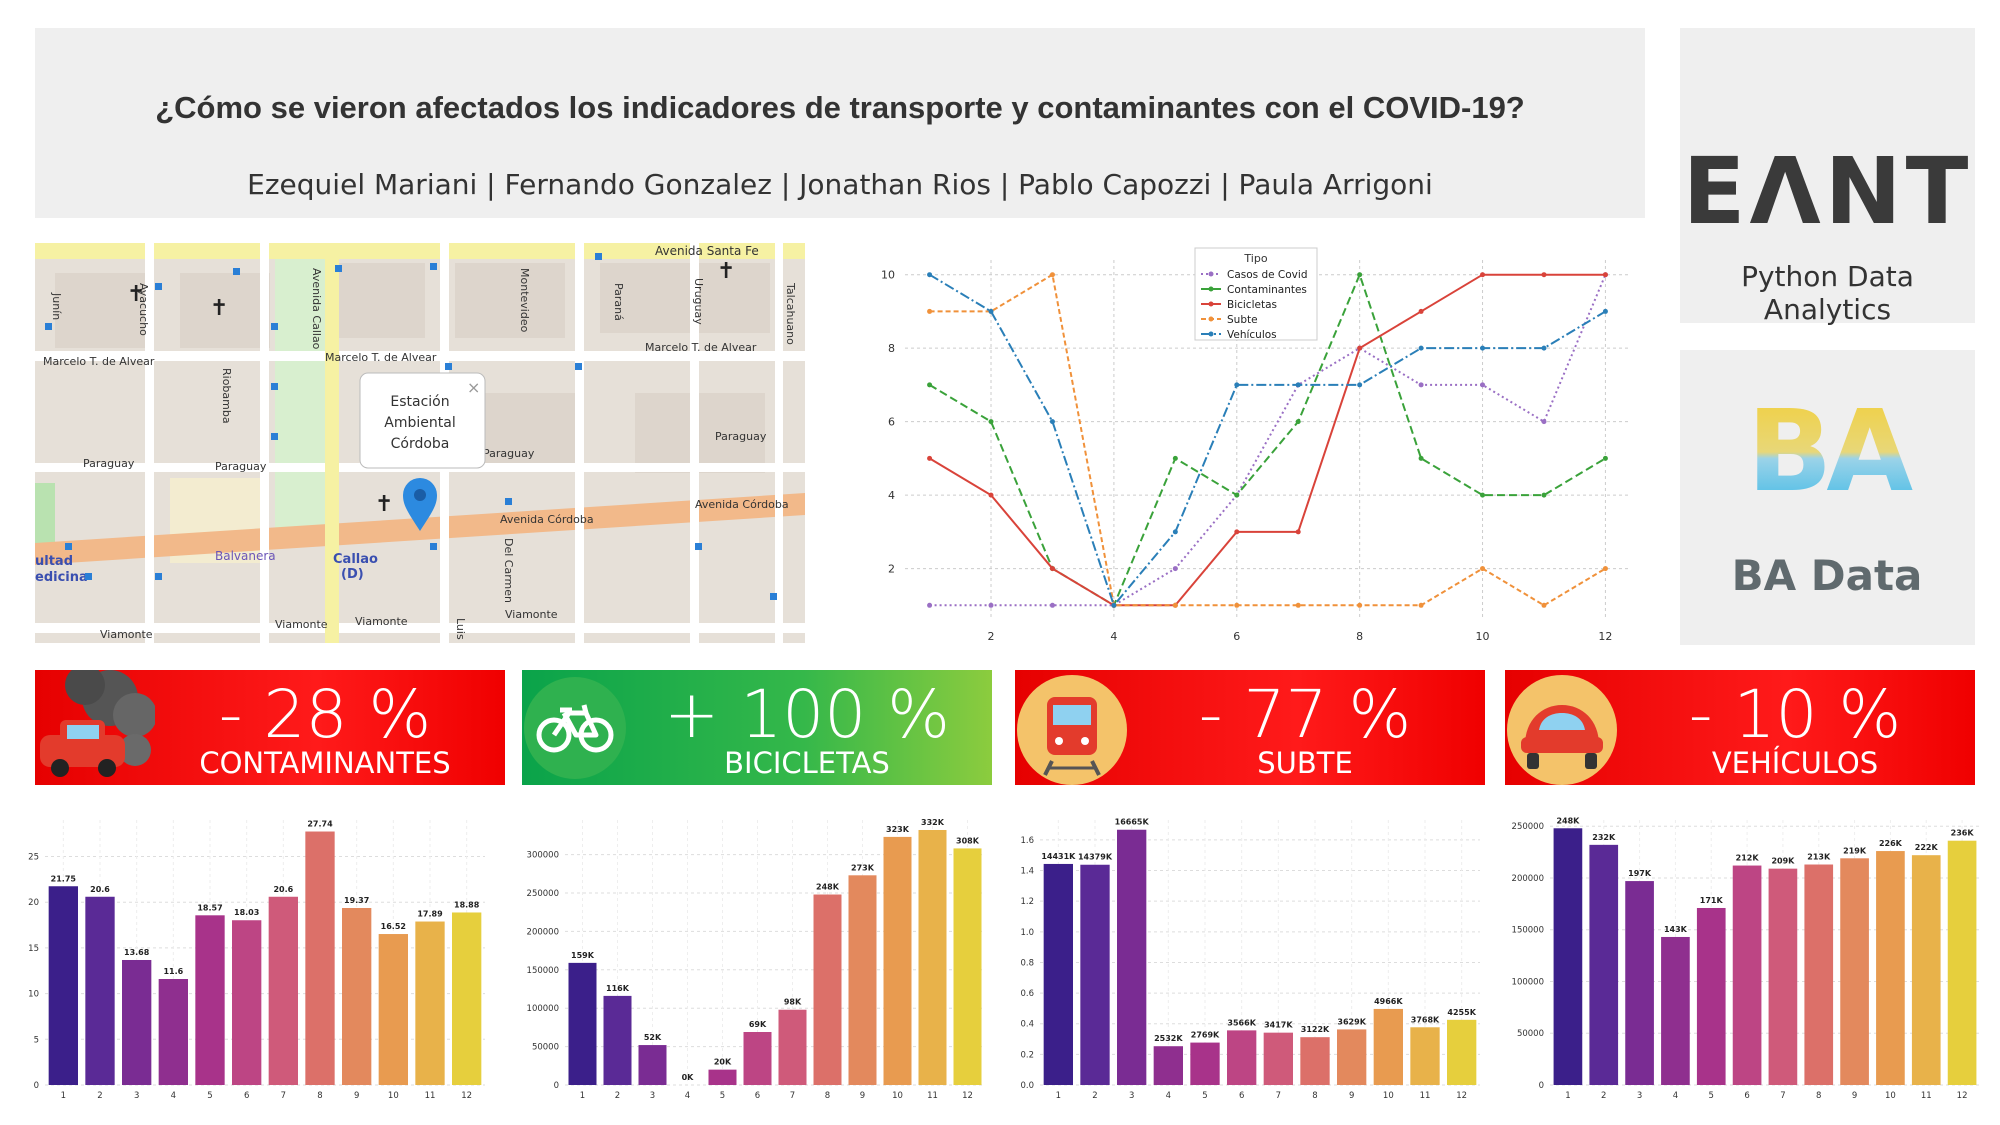 The image size is (2000, 1125). What do you see at coordinates (246, 912) in the screenshot?
I see `bar-value-label: 18.03` at bounding box center [246, 912].